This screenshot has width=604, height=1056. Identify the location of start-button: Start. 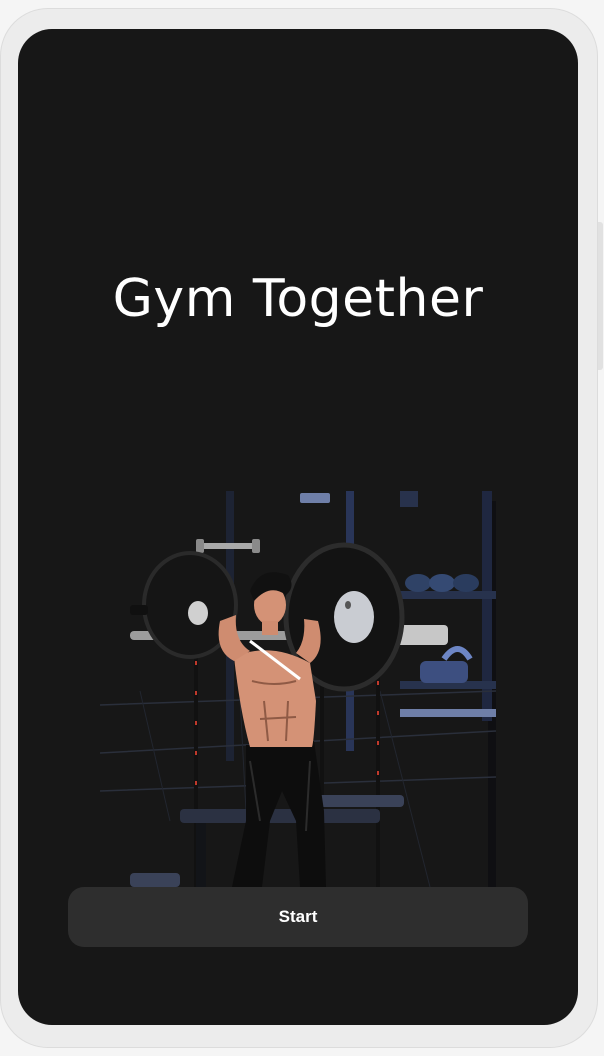
(298, 917).